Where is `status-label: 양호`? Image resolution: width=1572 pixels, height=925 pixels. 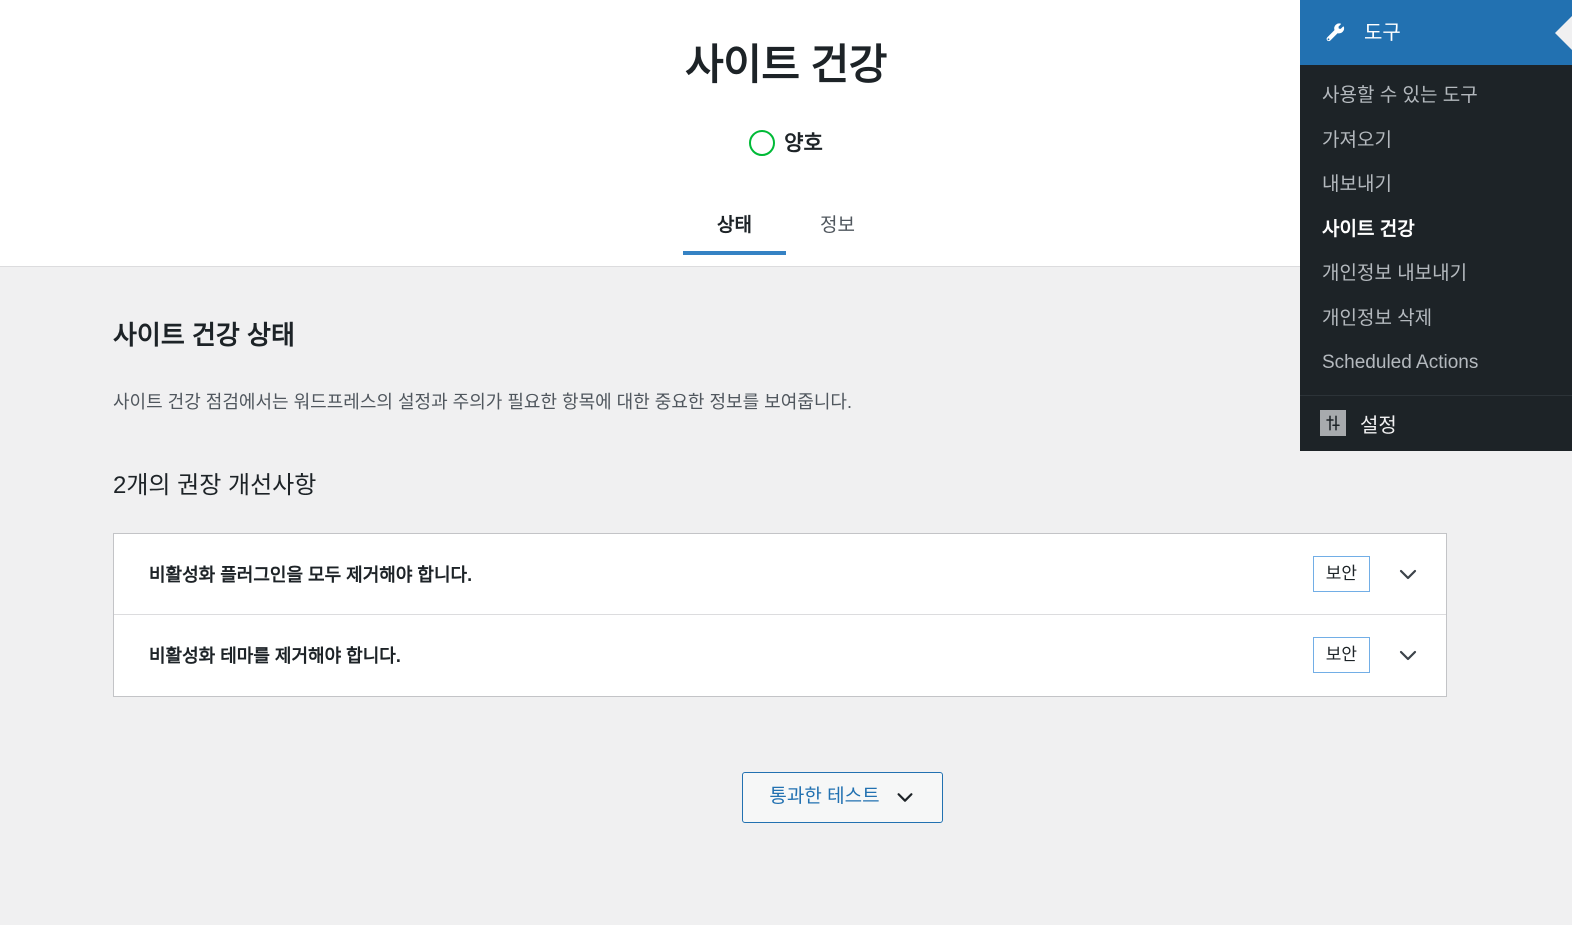
status-label: 양호 is located at coordinates (803, 143).